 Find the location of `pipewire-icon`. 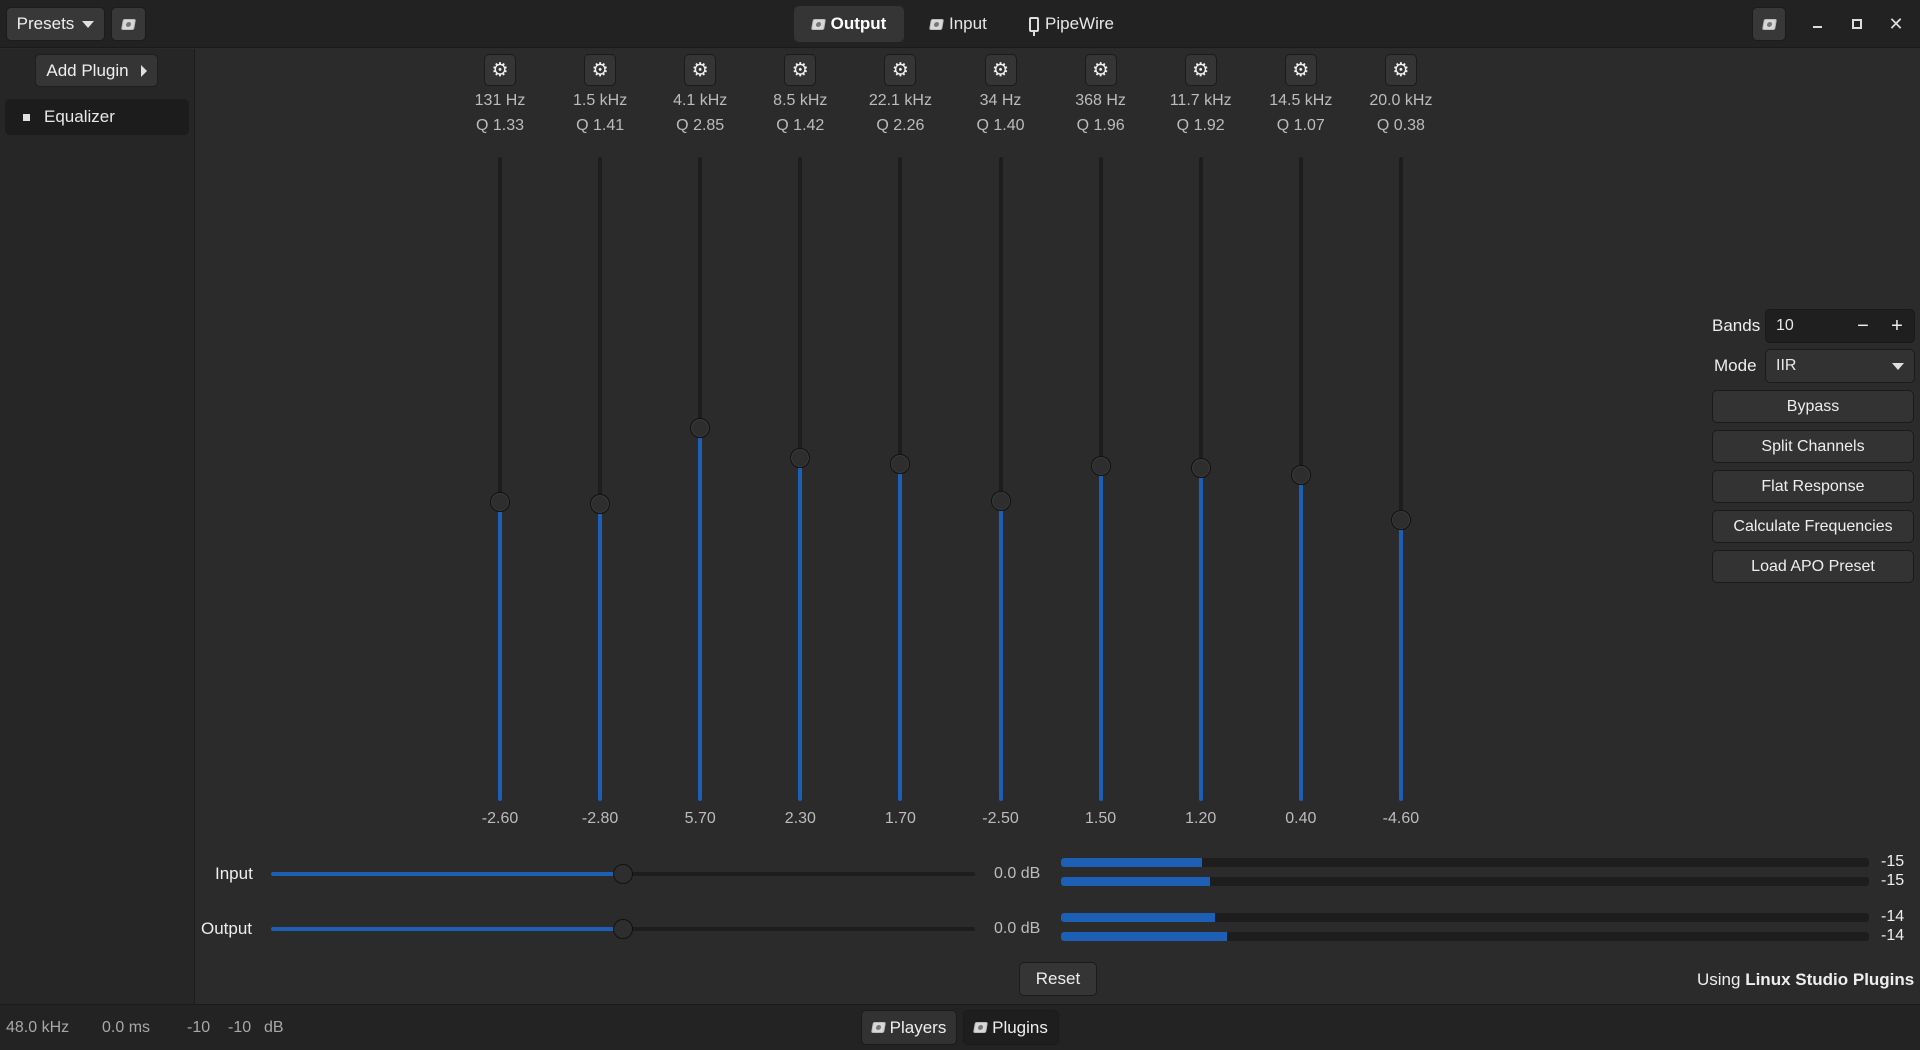

pipewire-icon is located at coordinates (1034, 26).